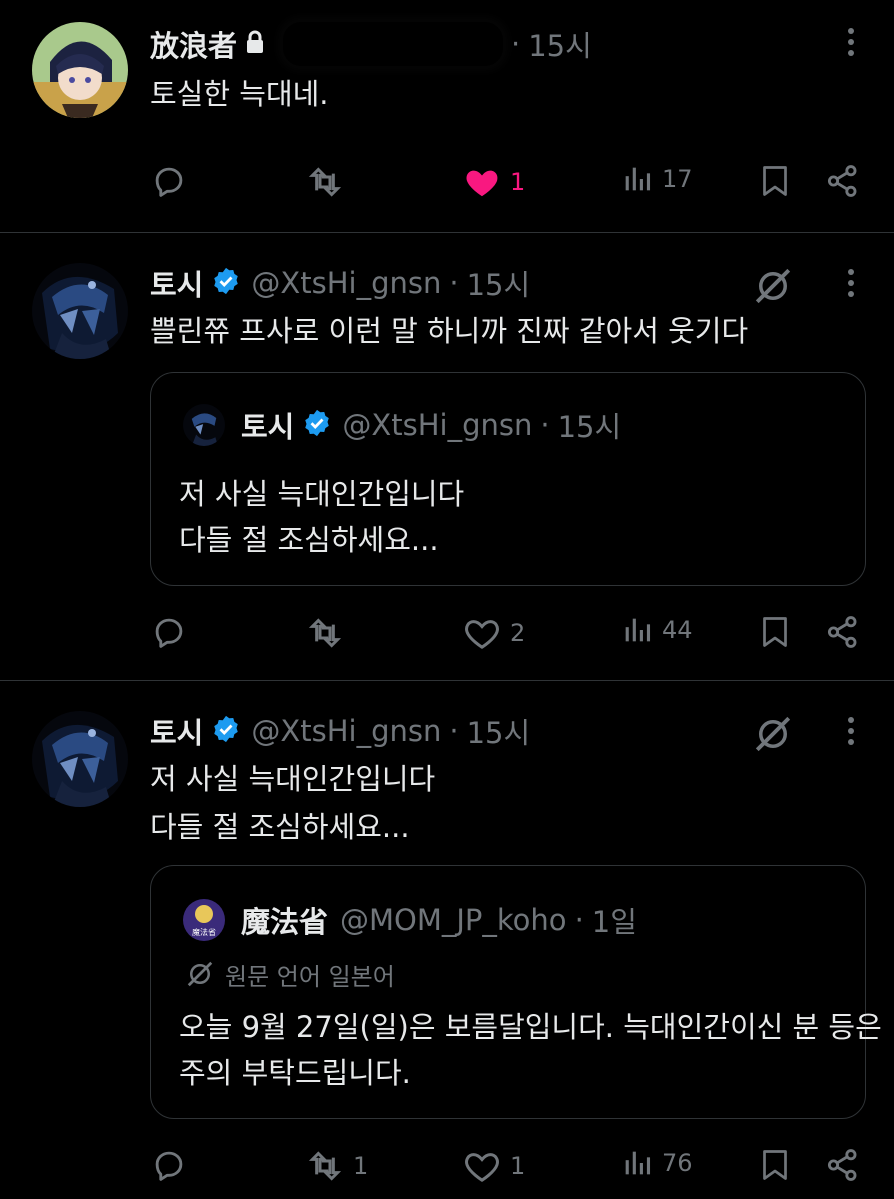 This screenshot has width=894, height=1199. Describe the element at coordinates (447, 635) in the screenshot. I see `action-bar: 2 44` at that location.